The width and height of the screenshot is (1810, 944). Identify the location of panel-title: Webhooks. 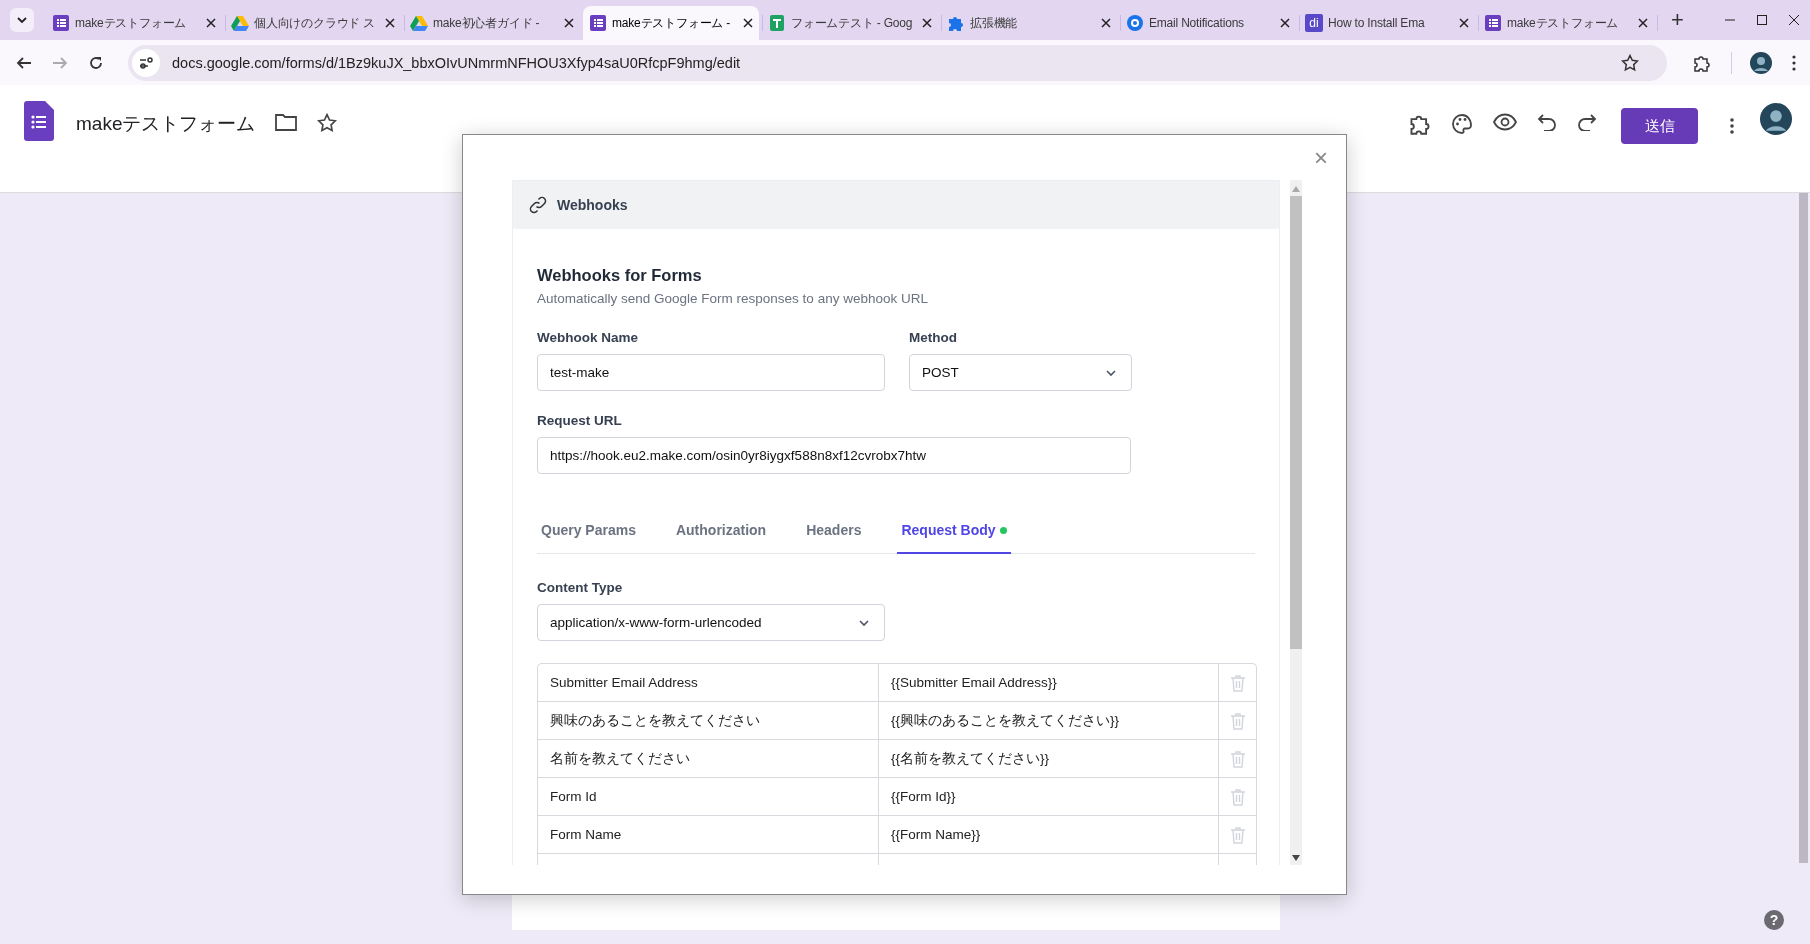
(592, 205).